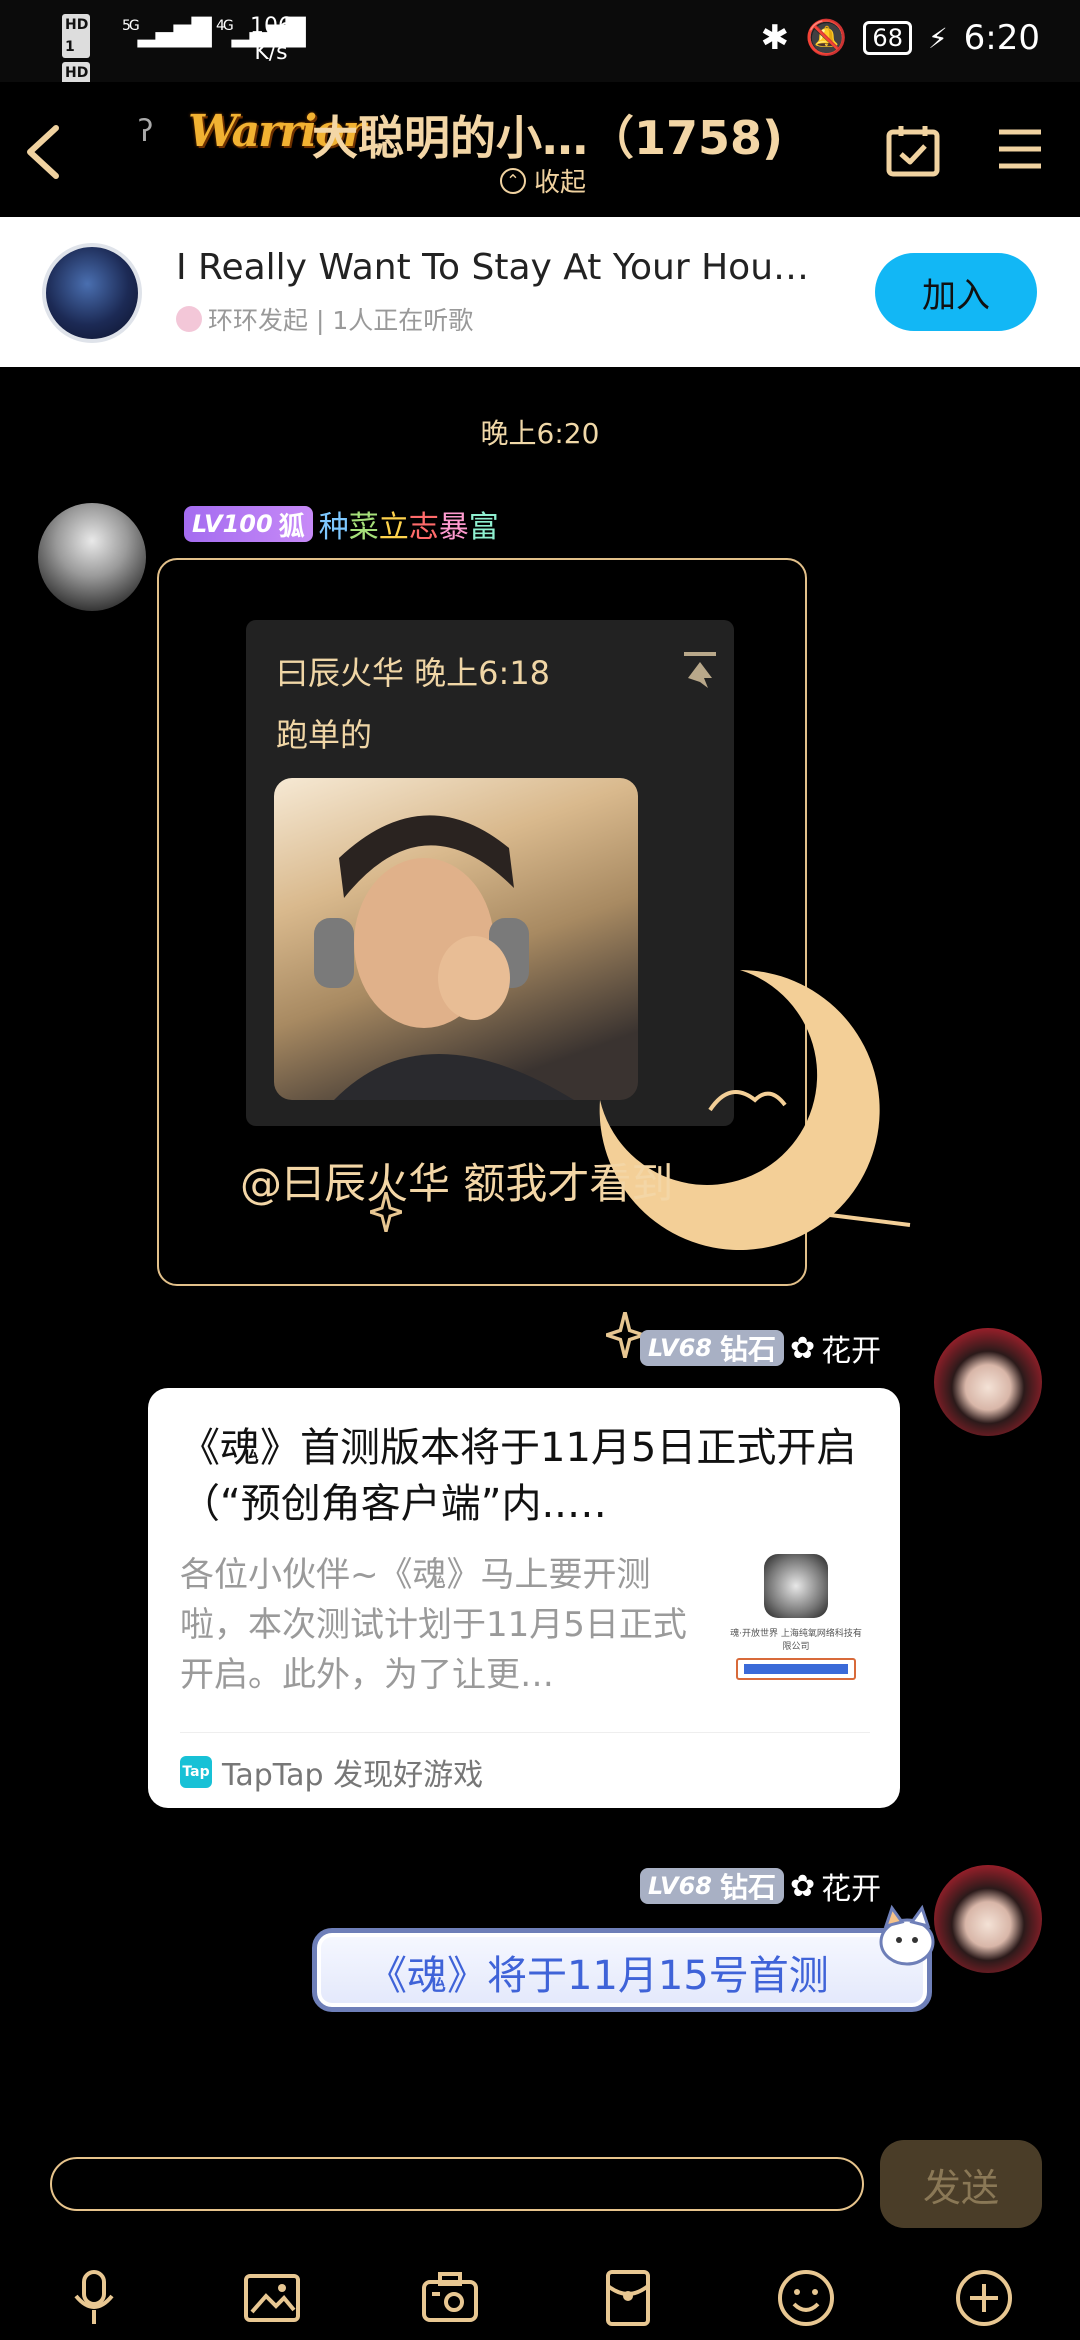 Image resolution: width=1080 pixels, height=2340 pixels. What do you see at coordinates (271, 39) in the screenshot?
I see `network-speed: 106 K/s` at bounding box center [271, 39].